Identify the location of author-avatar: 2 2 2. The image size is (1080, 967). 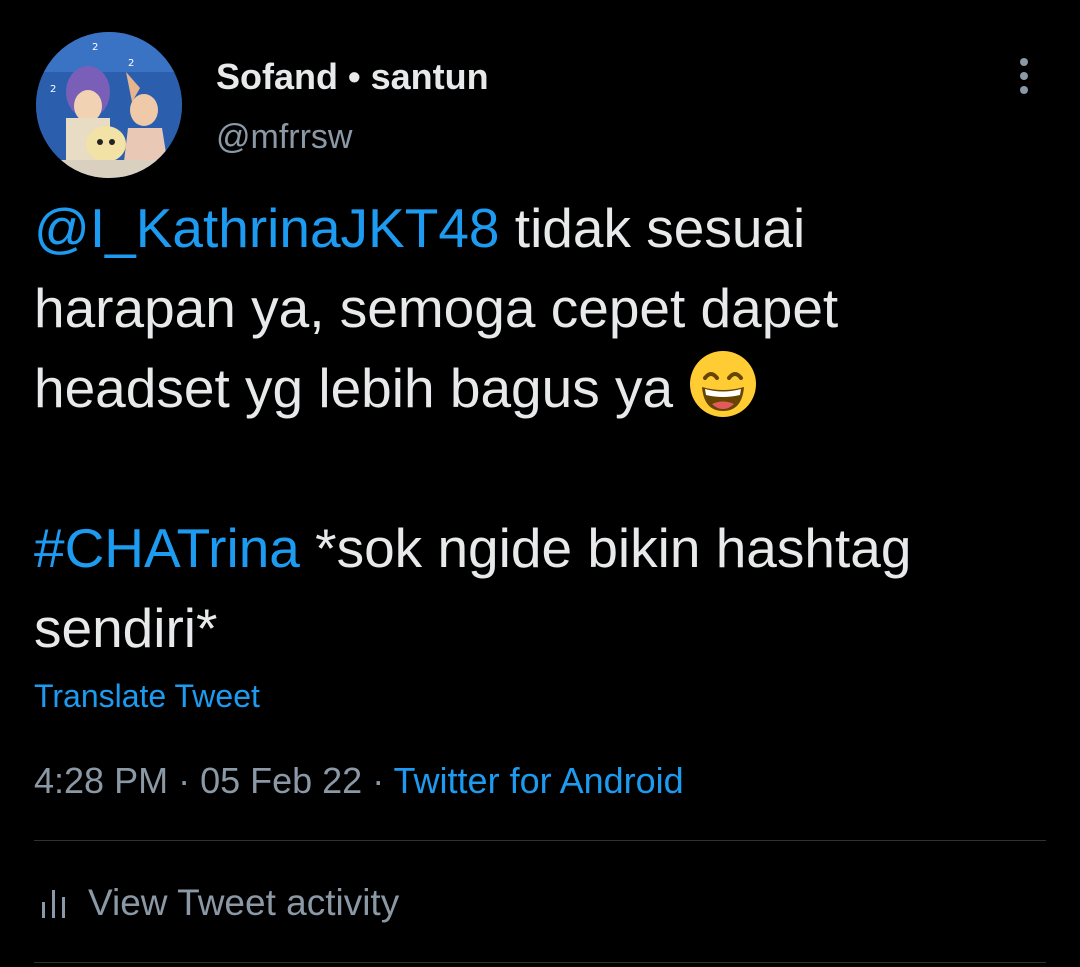
(109, 105).